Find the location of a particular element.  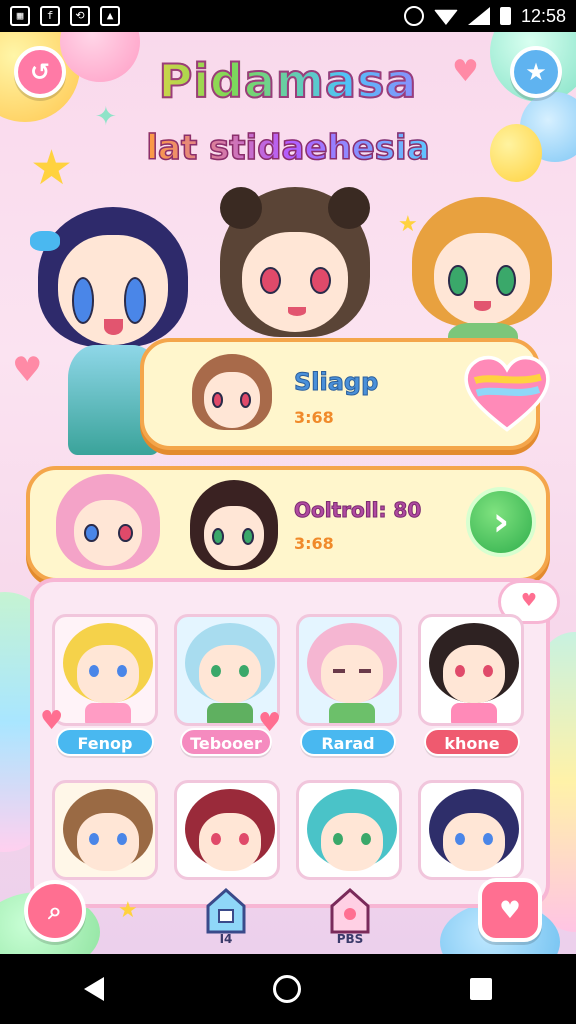

card-2-name: Ooltroll: 80 is located at coordinates (357, 510).